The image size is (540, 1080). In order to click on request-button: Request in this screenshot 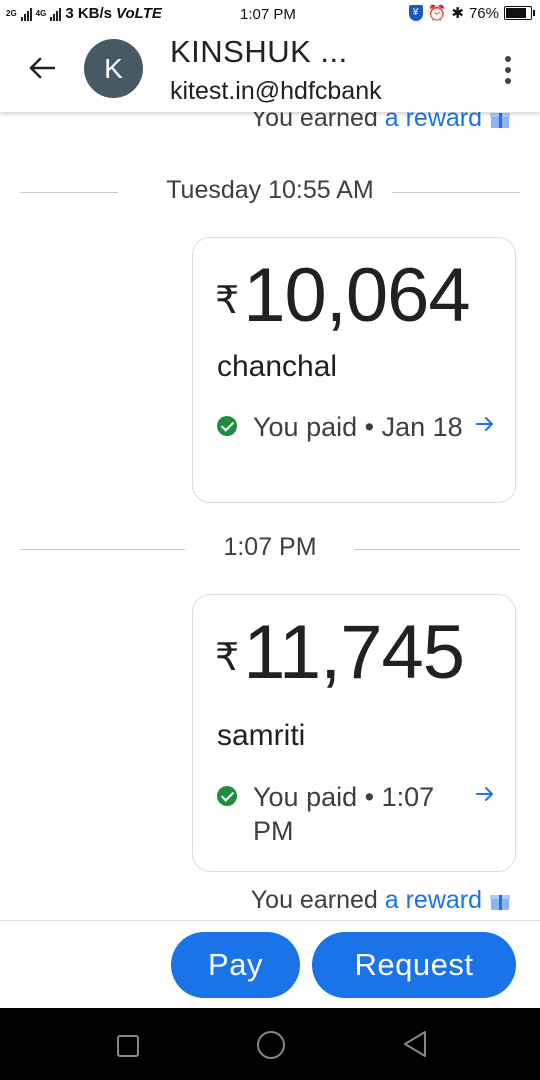, I will do `click(414, 965)`.